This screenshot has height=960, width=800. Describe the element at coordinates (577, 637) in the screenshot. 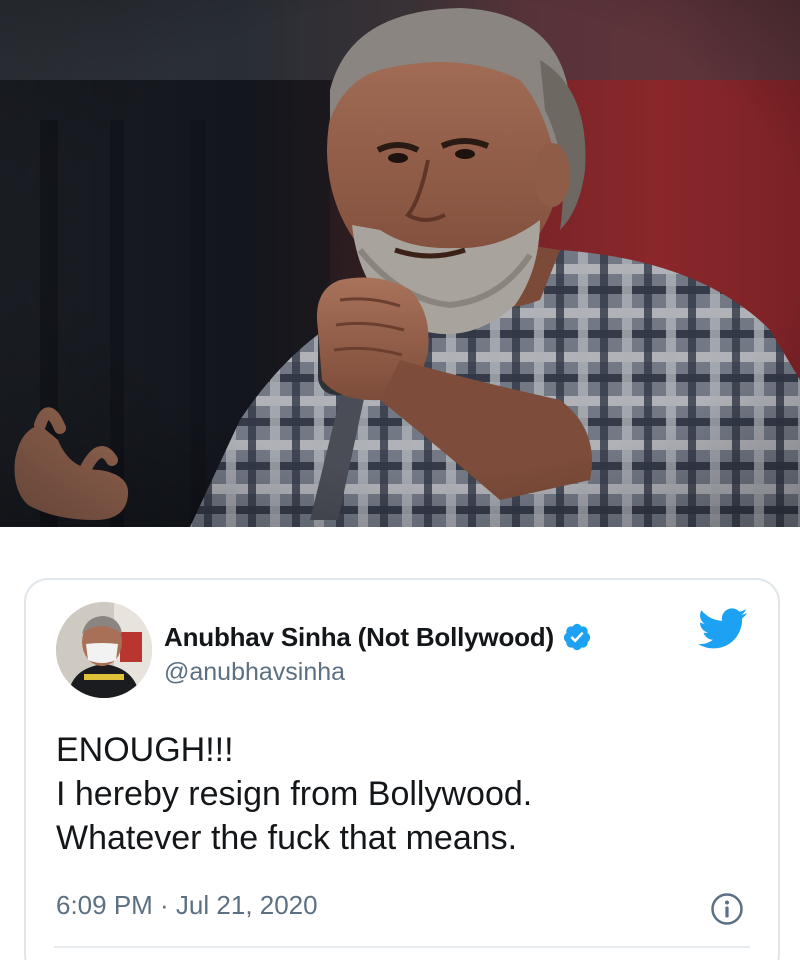

I see `verified-badge-icon` at that location.